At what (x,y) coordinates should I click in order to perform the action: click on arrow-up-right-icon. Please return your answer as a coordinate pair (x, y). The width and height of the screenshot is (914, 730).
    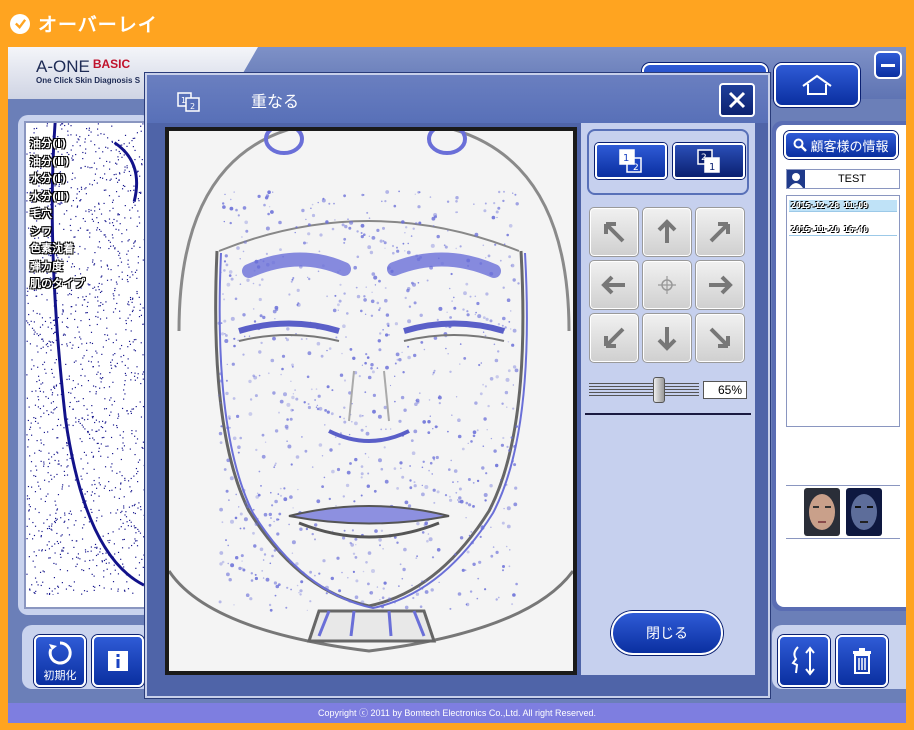
    Looking at the image, I should click on (719, 232).